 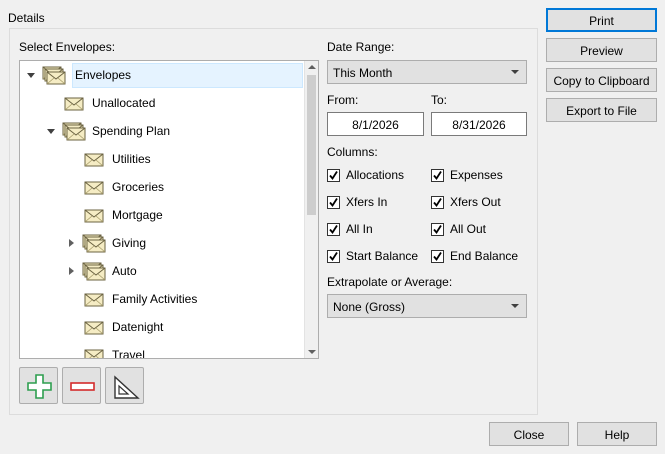 I want to click on extrapolate-value: None (Gross), so click(x=369, y=307).